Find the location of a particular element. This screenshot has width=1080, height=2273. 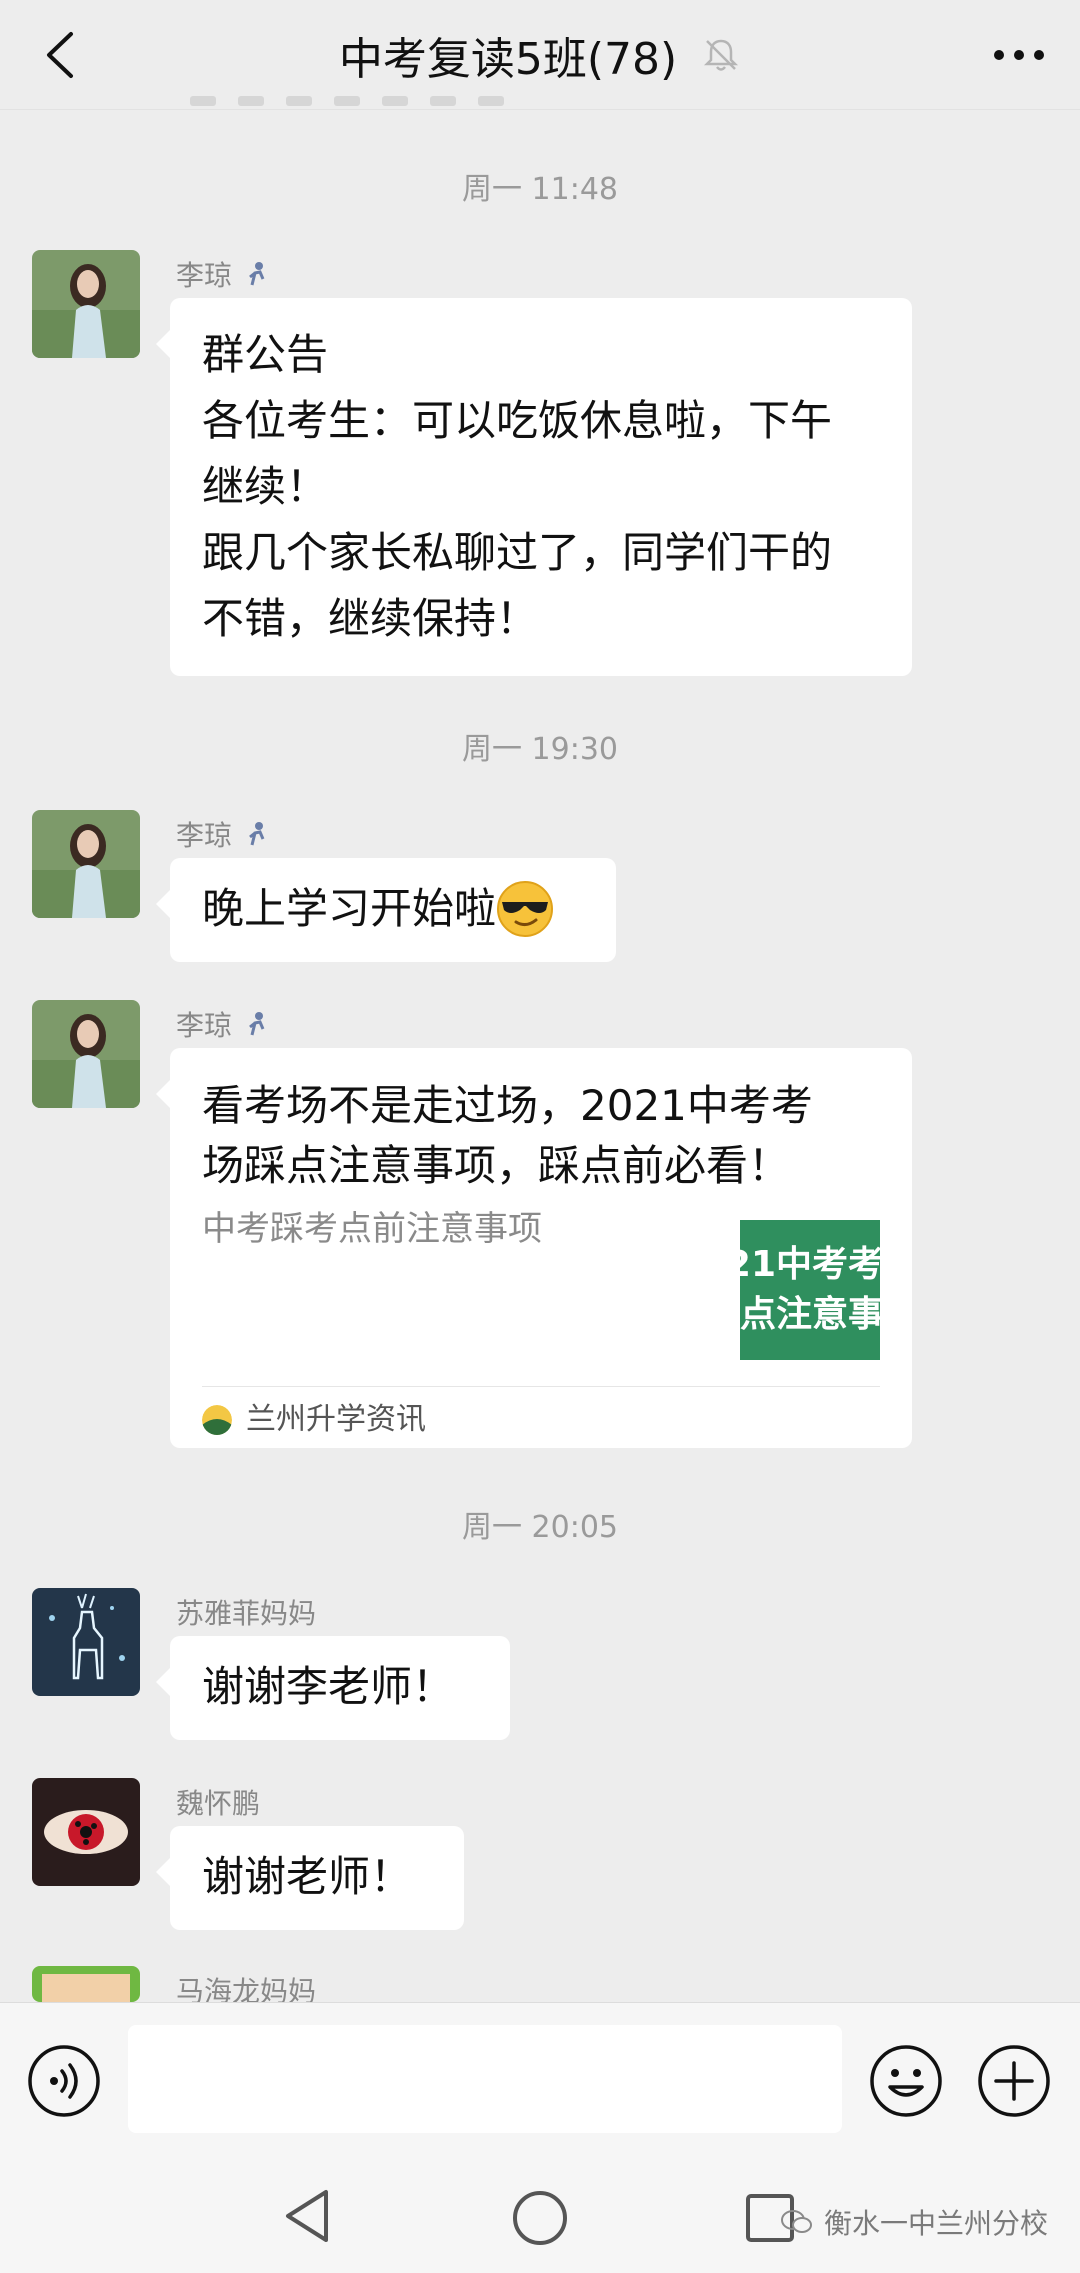

sunglasses-emoji-icon is located at coordinates (525, 909).